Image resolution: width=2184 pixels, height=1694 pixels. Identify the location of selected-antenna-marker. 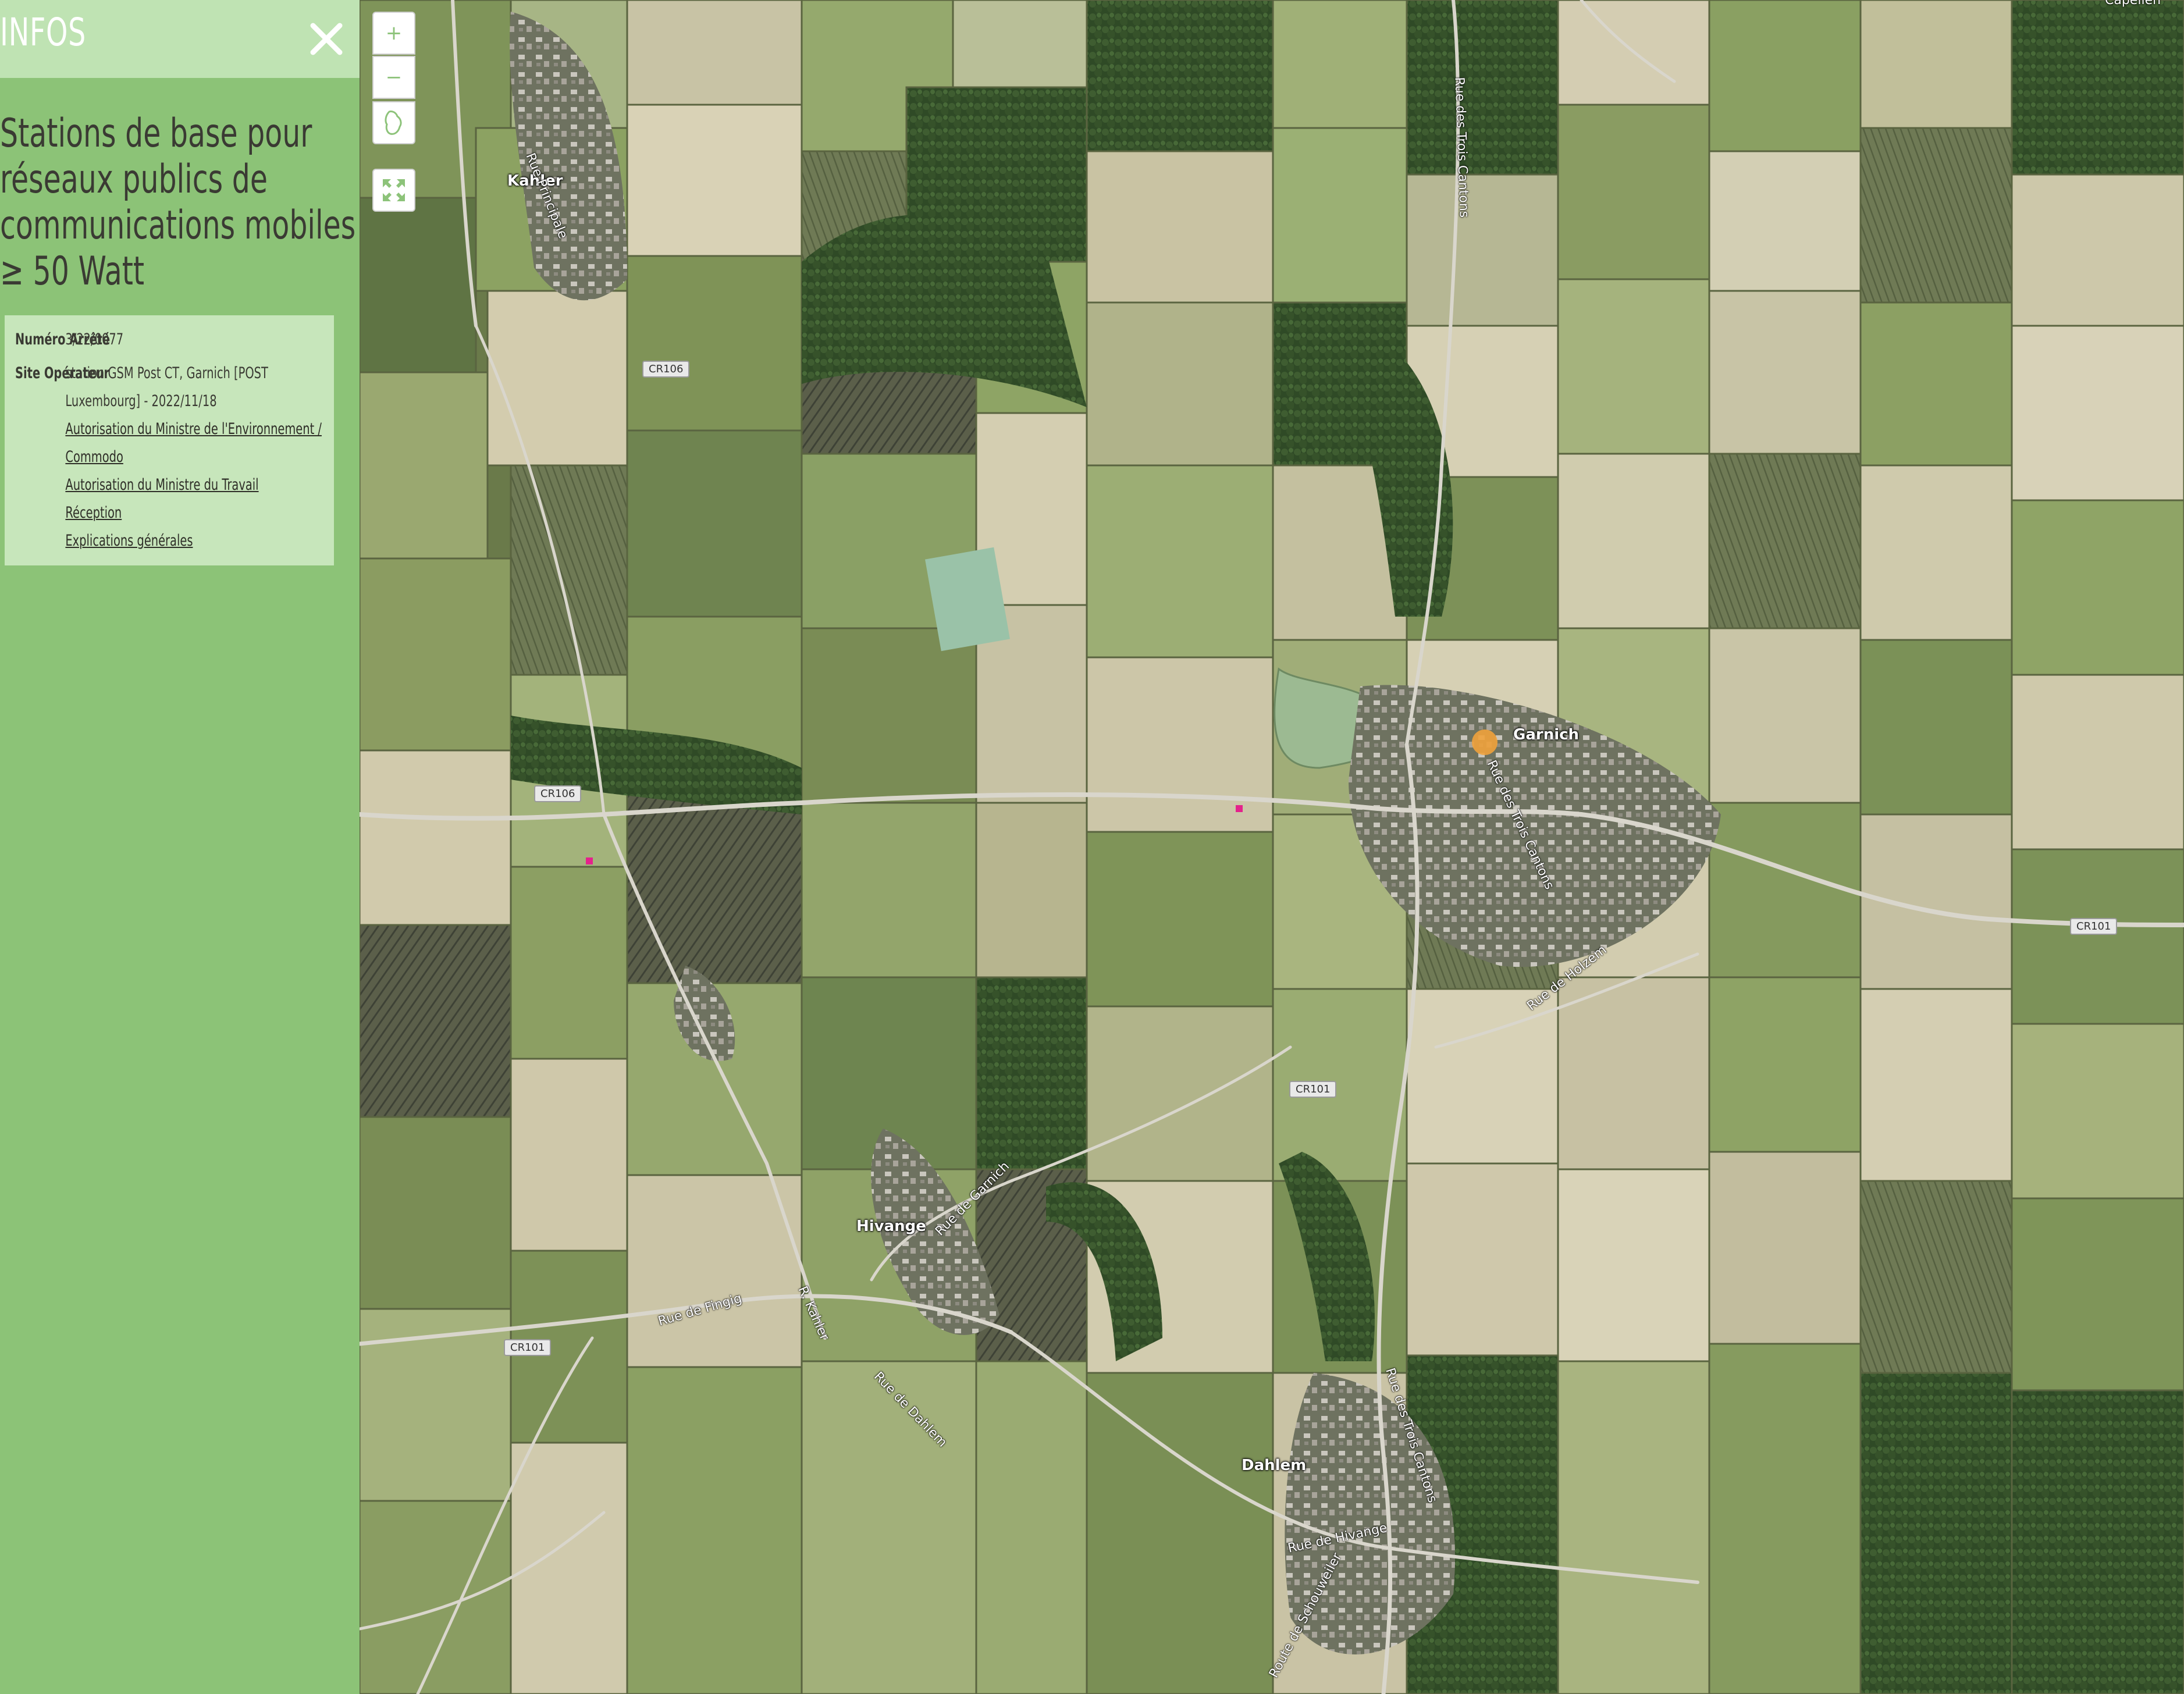
(1485, 742).